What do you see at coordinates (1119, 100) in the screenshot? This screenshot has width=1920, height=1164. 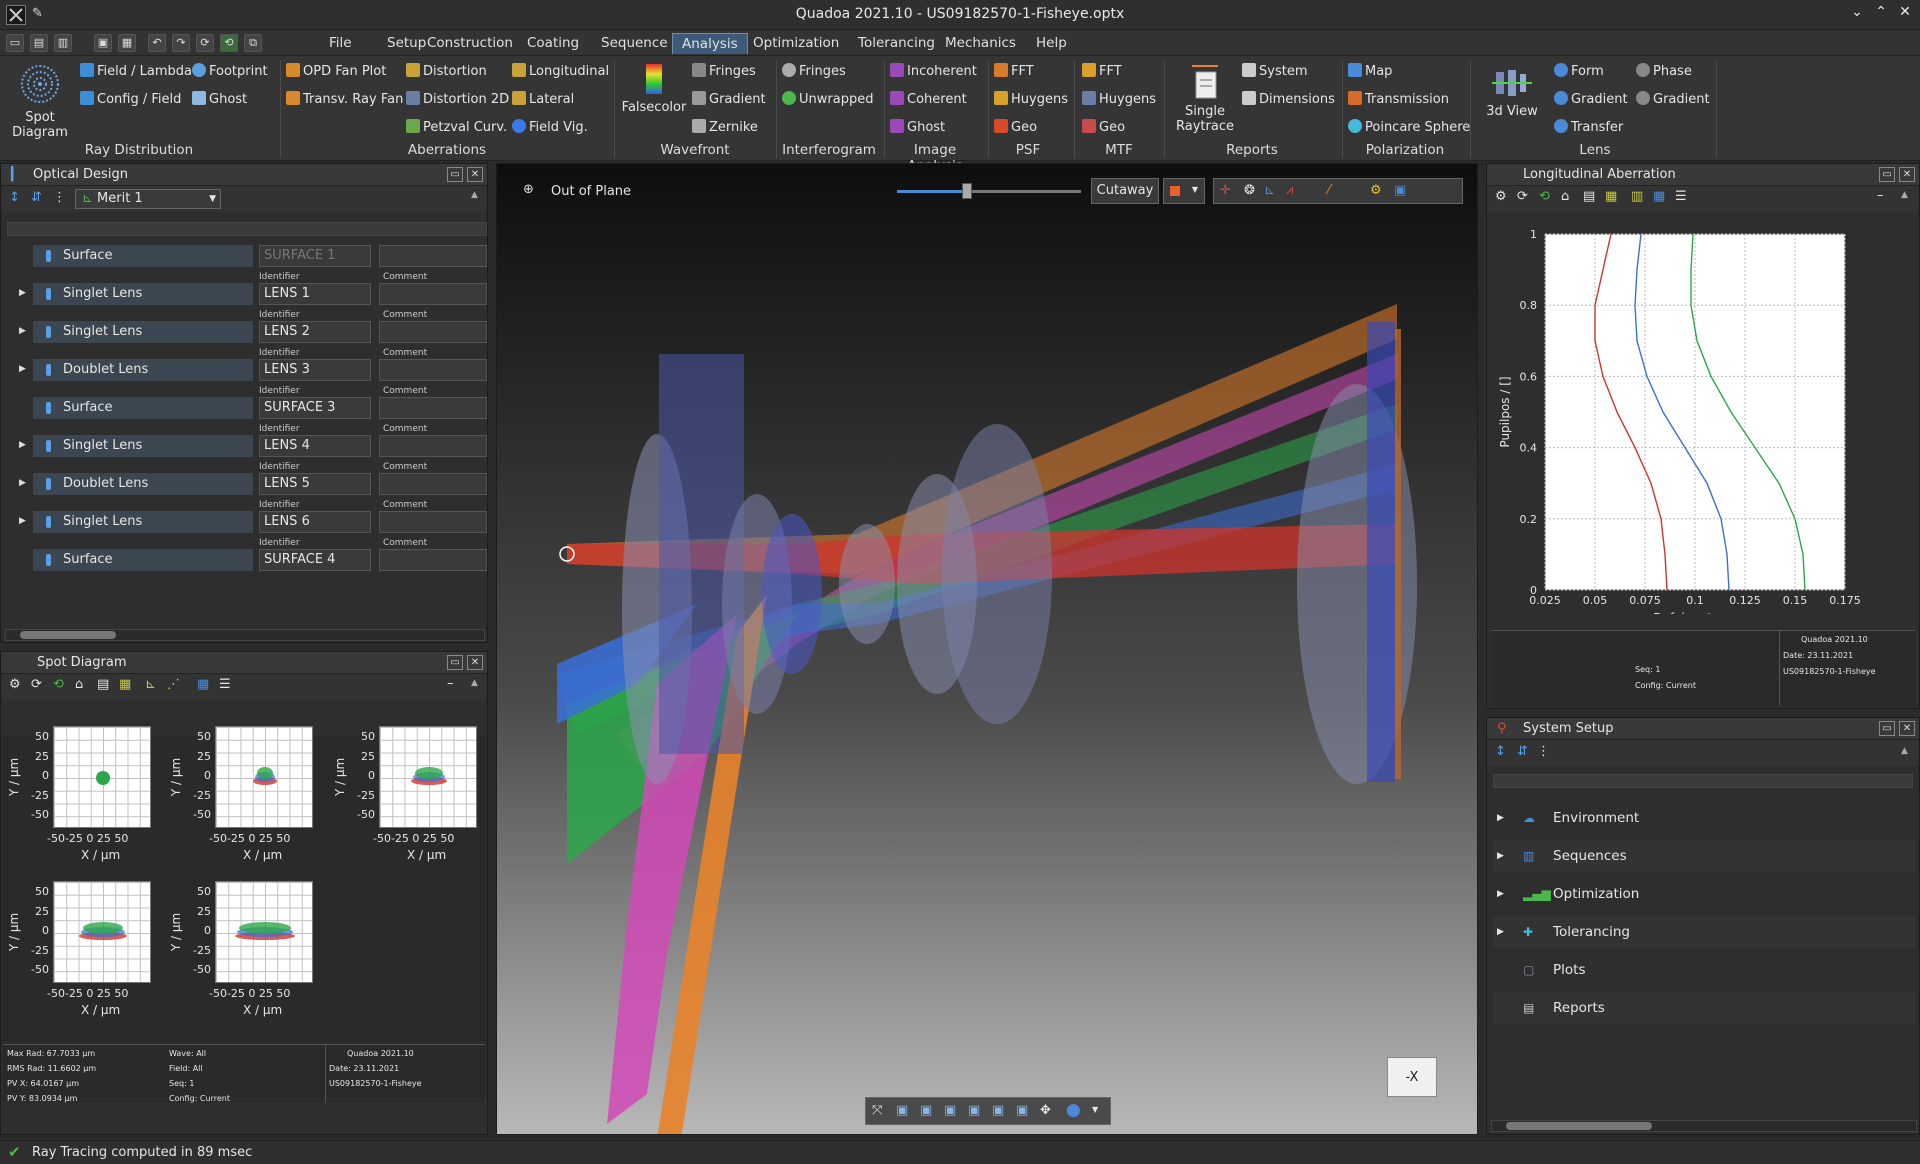 I see `mtf-huygens-button: Huygens` at bounding box center [1119, 100].